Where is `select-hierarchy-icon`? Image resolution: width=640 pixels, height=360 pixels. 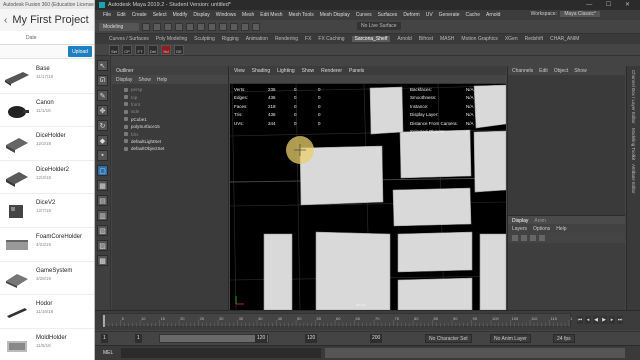
select-hierarchy-icon is located at coordinates (201, 26).